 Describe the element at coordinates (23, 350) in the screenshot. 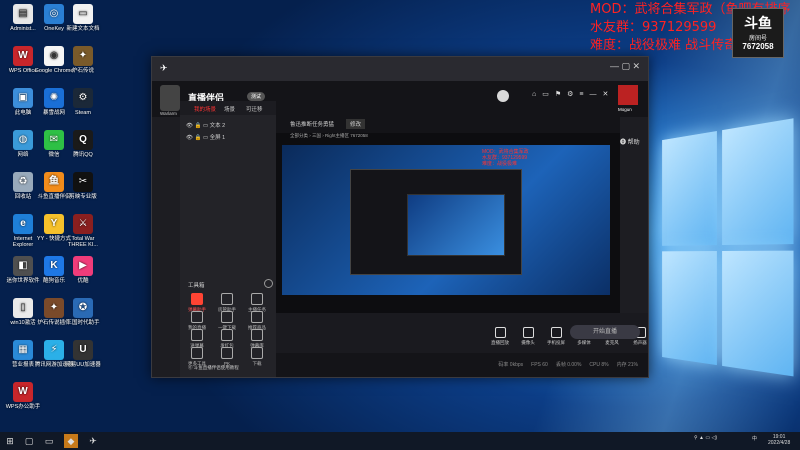

I see `desktop-app-icon: ▦` at that location.